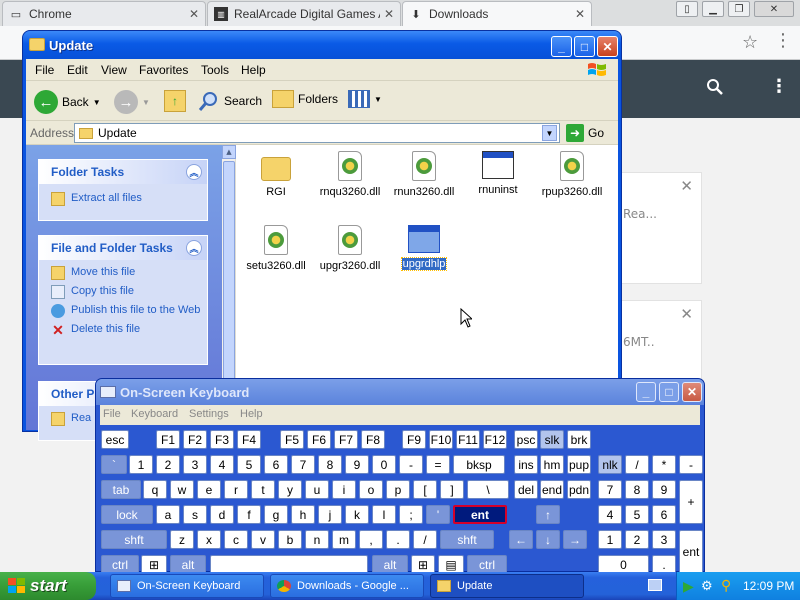 This screenshot has width=800, height=600. I want to click on menu-settings: Settings, so click(209, 414).